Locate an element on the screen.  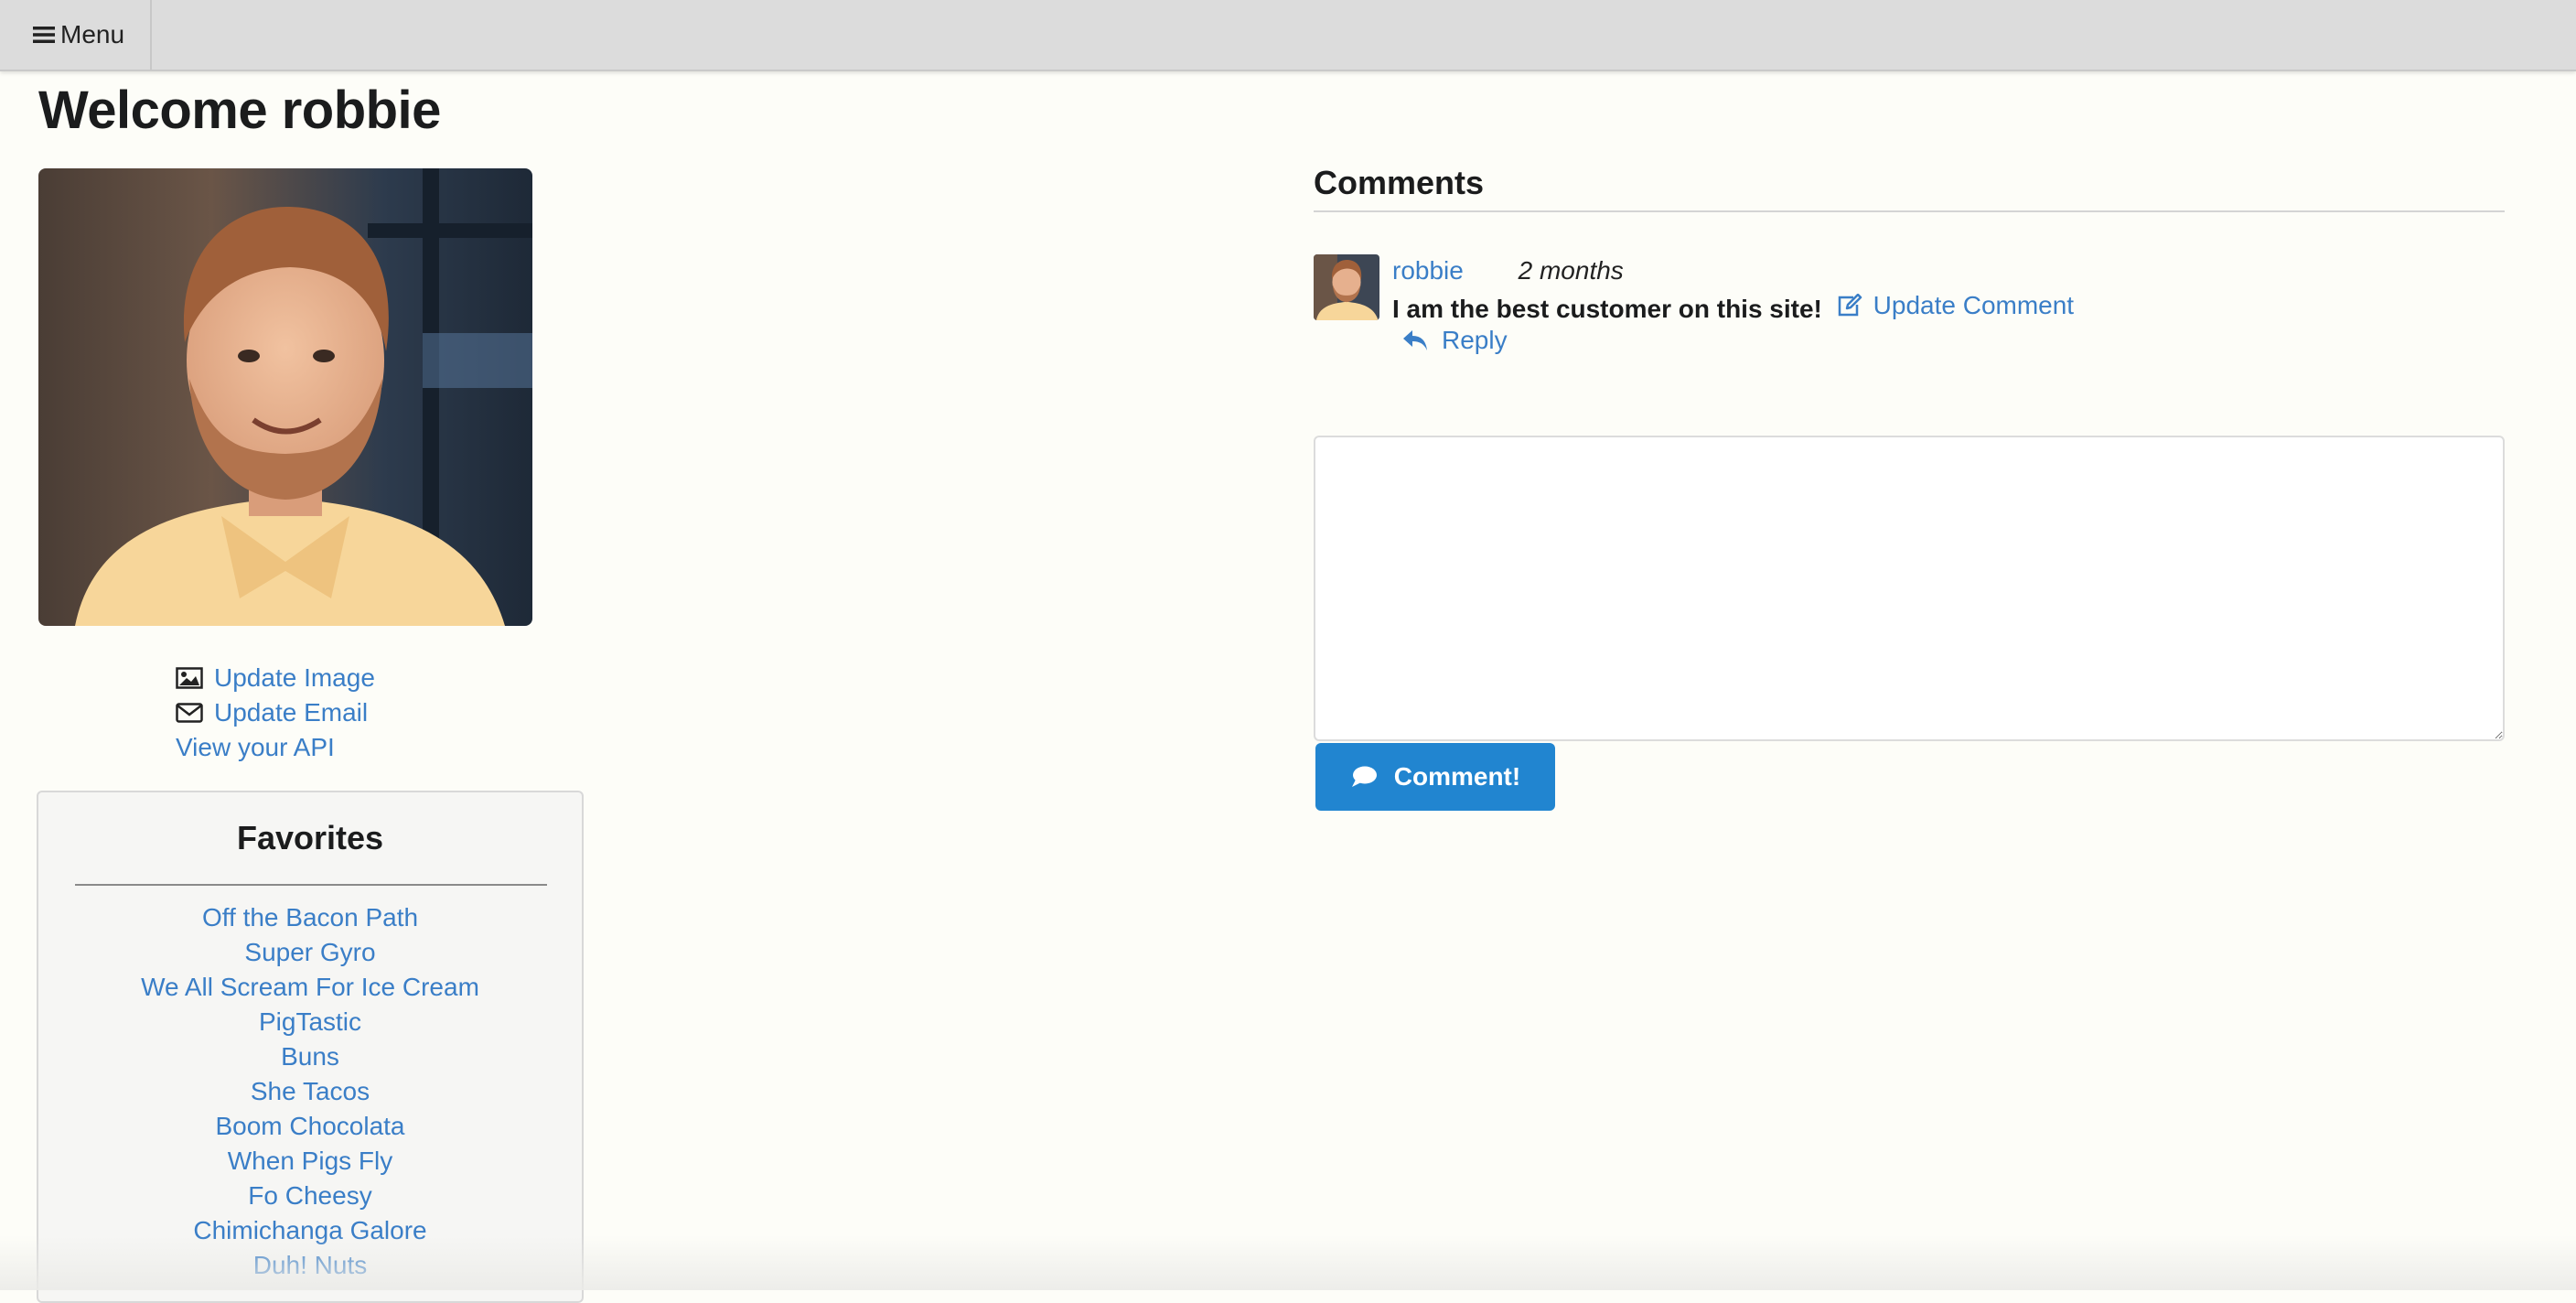
menu-button: Menu is located at coordinates (76, 35).